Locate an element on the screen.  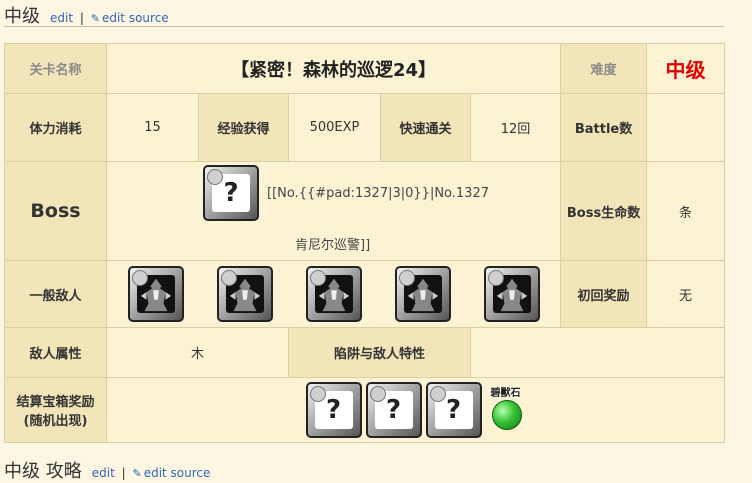
row-chest-rewards: 结算宝箱奖励 (随机出现) ? ? ? 碧獸石 is located at coordinates (365, 410).